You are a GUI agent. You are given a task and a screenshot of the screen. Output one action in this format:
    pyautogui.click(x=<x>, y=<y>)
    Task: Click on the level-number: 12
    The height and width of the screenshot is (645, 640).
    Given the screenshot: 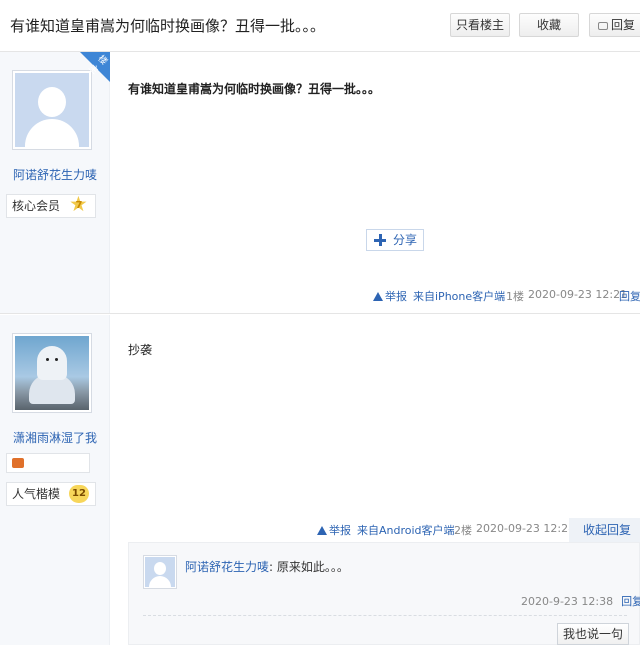 What is the action you would take?
    pyautogui.click(x=79, y=493)
    